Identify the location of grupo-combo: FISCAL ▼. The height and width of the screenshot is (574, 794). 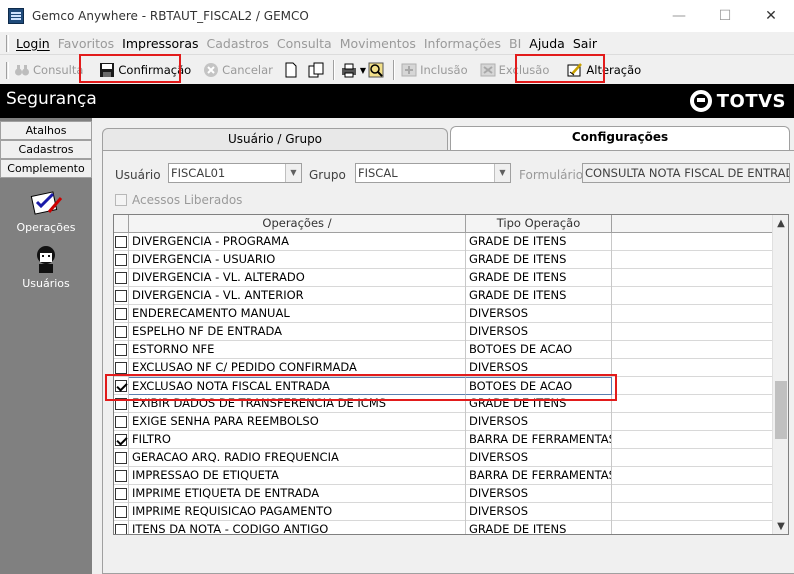
(433, 173).